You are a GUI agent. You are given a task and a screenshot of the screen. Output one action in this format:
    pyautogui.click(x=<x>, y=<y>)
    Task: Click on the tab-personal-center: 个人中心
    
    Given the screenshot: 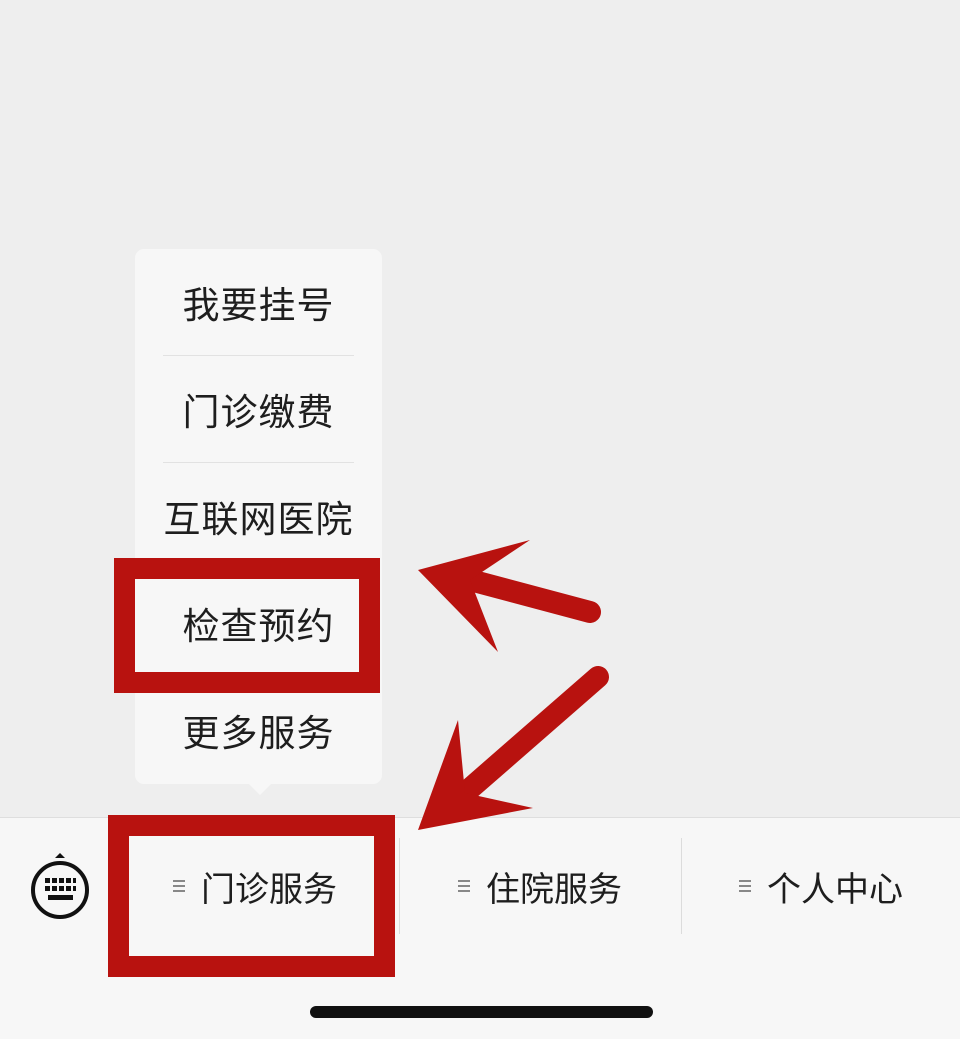 What is the action you would take?
    pyautogui.click(x=821, y=886)
    